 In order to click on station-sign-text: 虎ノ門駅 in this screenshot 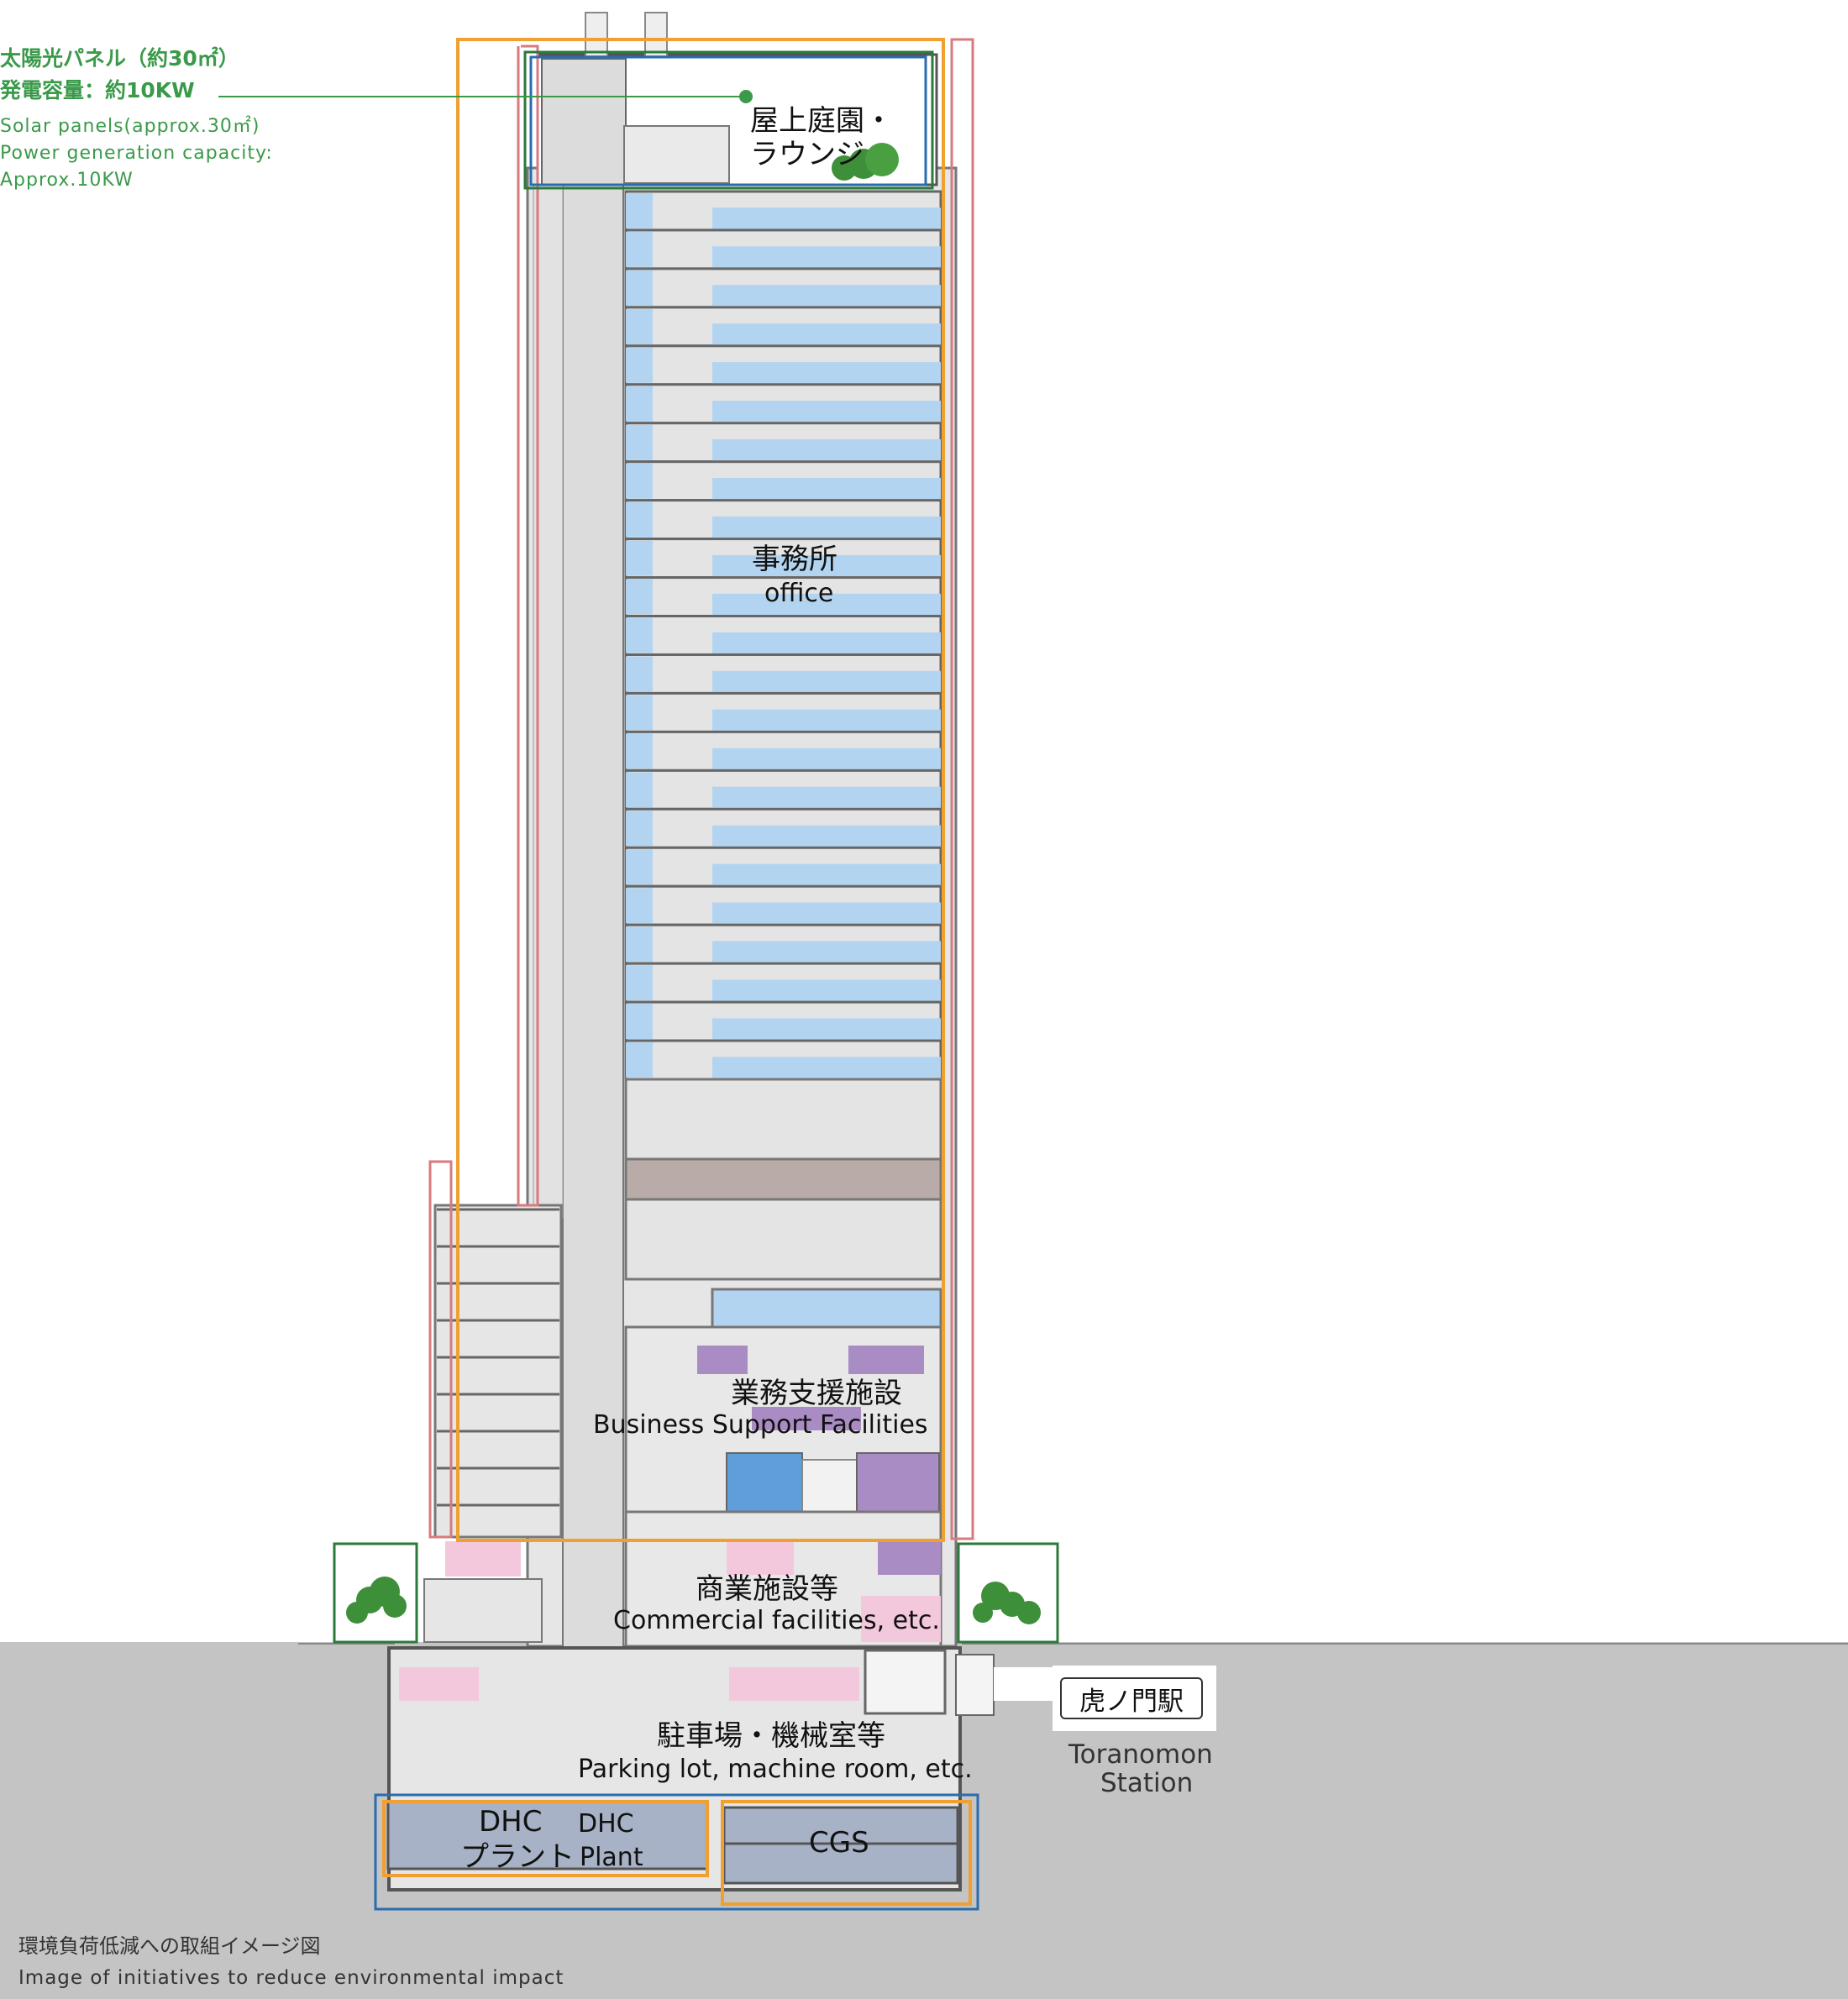, I will do `click(1131, 1701)`.